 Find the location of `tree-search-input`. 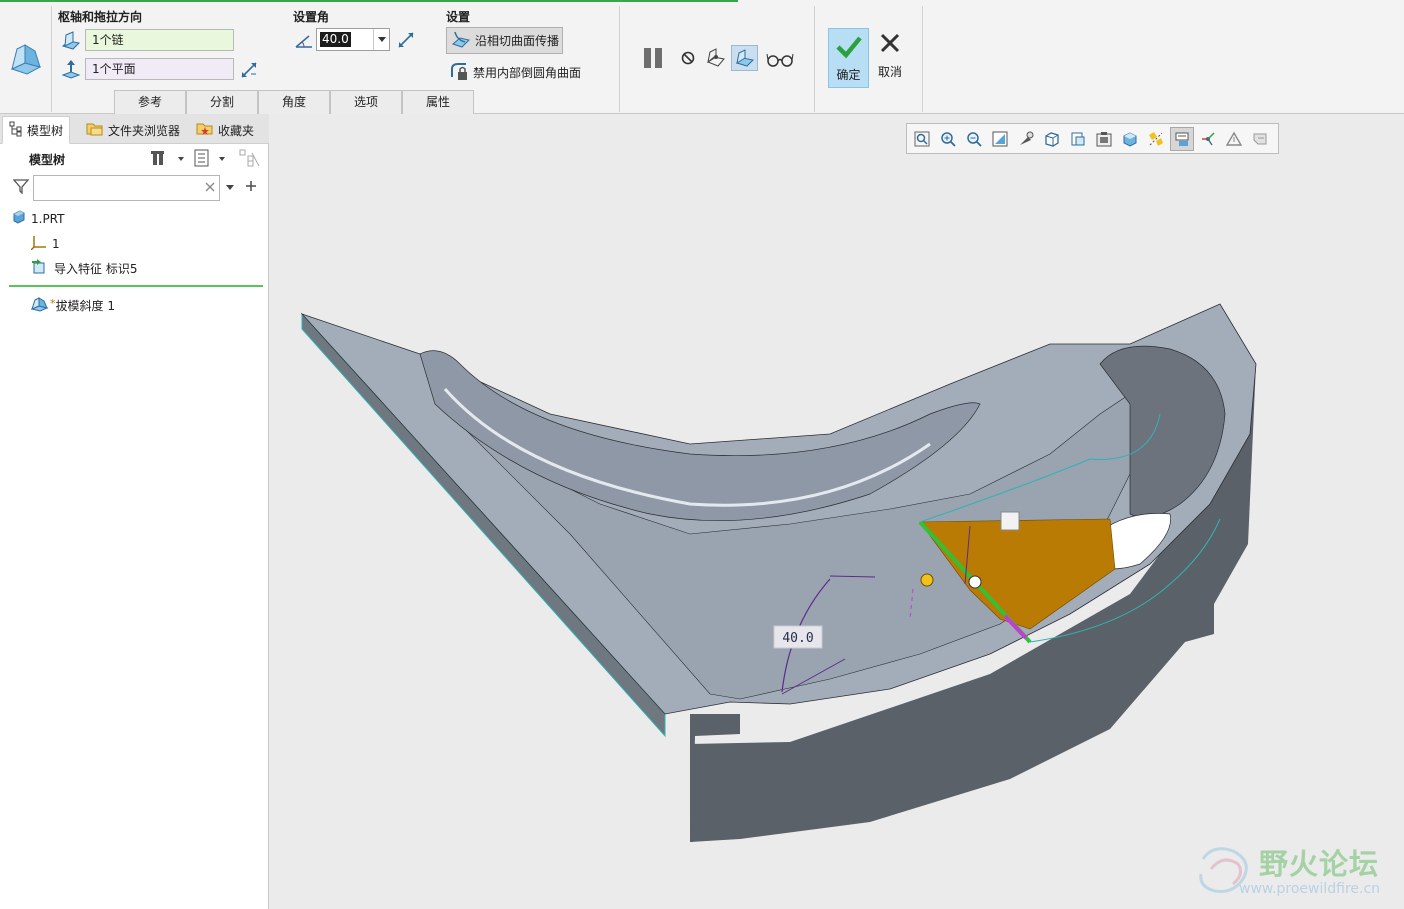

tree-search-input is located at coordinates (126, 188).